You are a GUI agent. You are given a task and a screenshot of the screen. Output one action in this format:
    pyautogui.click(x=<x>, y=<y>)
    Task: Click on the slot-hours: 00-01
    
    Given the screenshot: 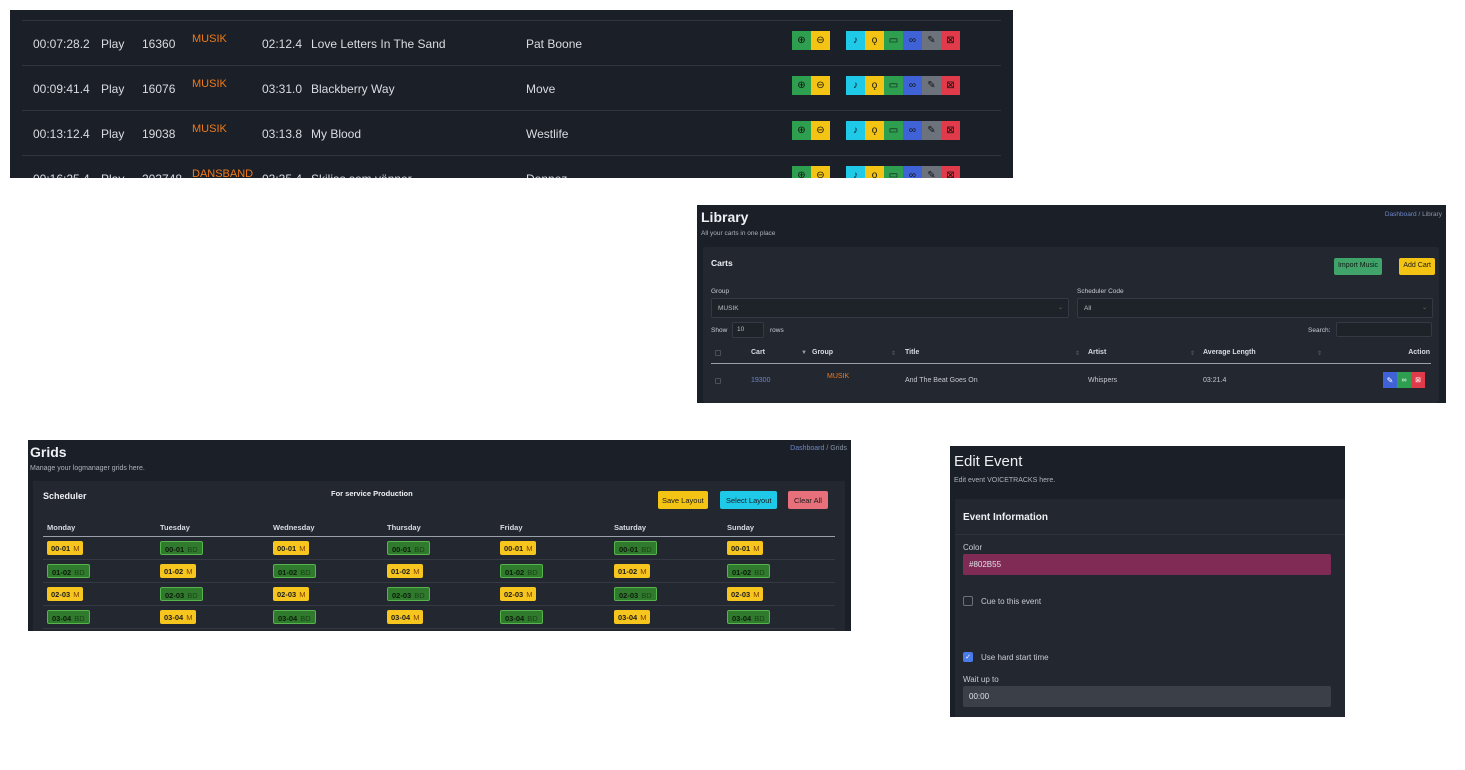 What is the action you would take?
    pyautogui.click(x=741, y=548)
    